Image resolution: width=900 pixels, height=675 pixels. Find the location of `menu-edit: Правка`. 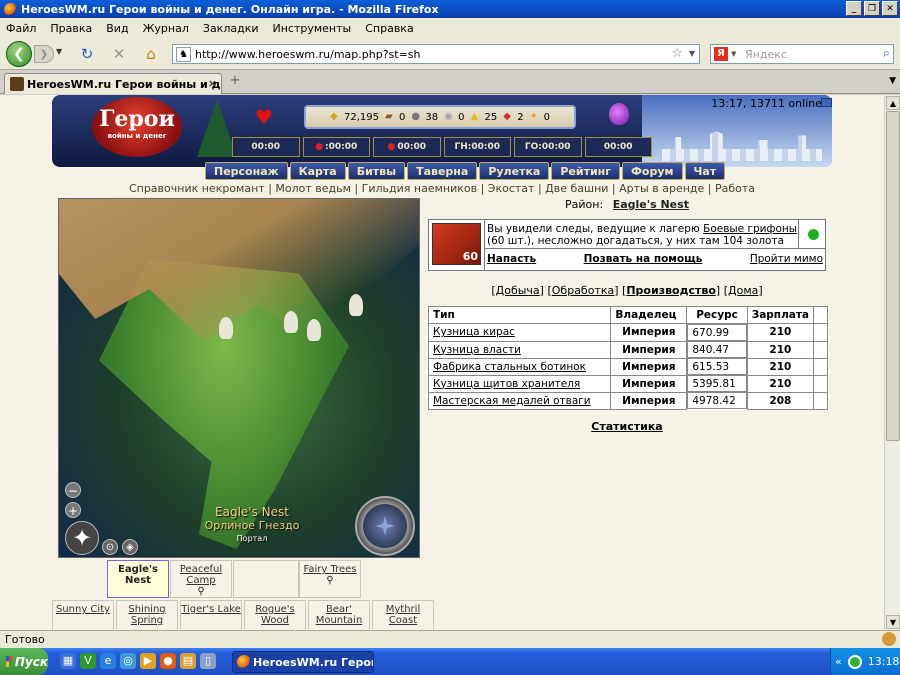

menu-edit: Правка is located at coordinates (71, 28).